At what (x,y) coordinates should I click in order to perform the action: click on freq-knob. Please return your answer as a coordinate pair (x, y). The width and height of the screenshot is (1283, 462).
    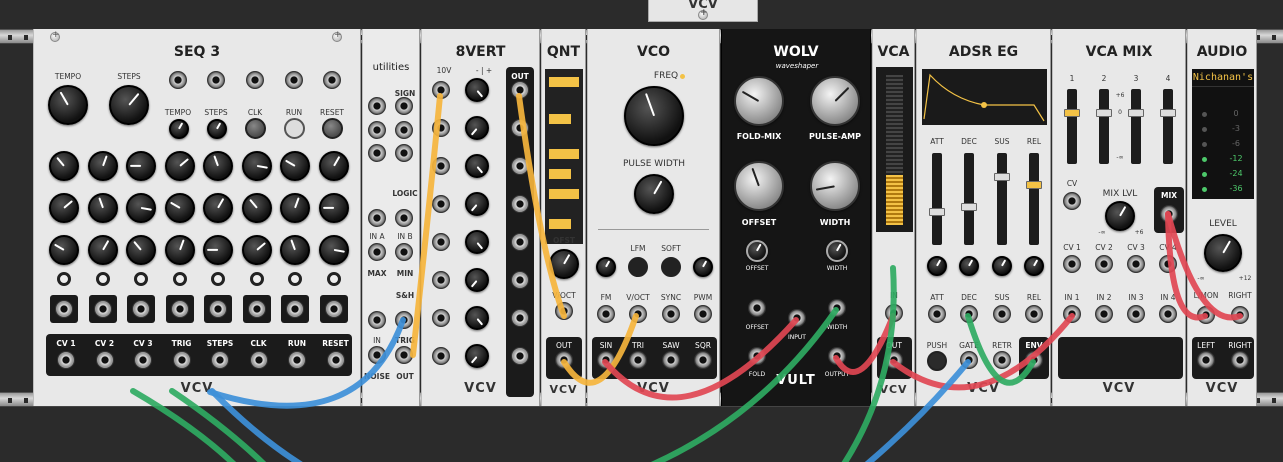
    Looking at the image, I should click on (654, 116).